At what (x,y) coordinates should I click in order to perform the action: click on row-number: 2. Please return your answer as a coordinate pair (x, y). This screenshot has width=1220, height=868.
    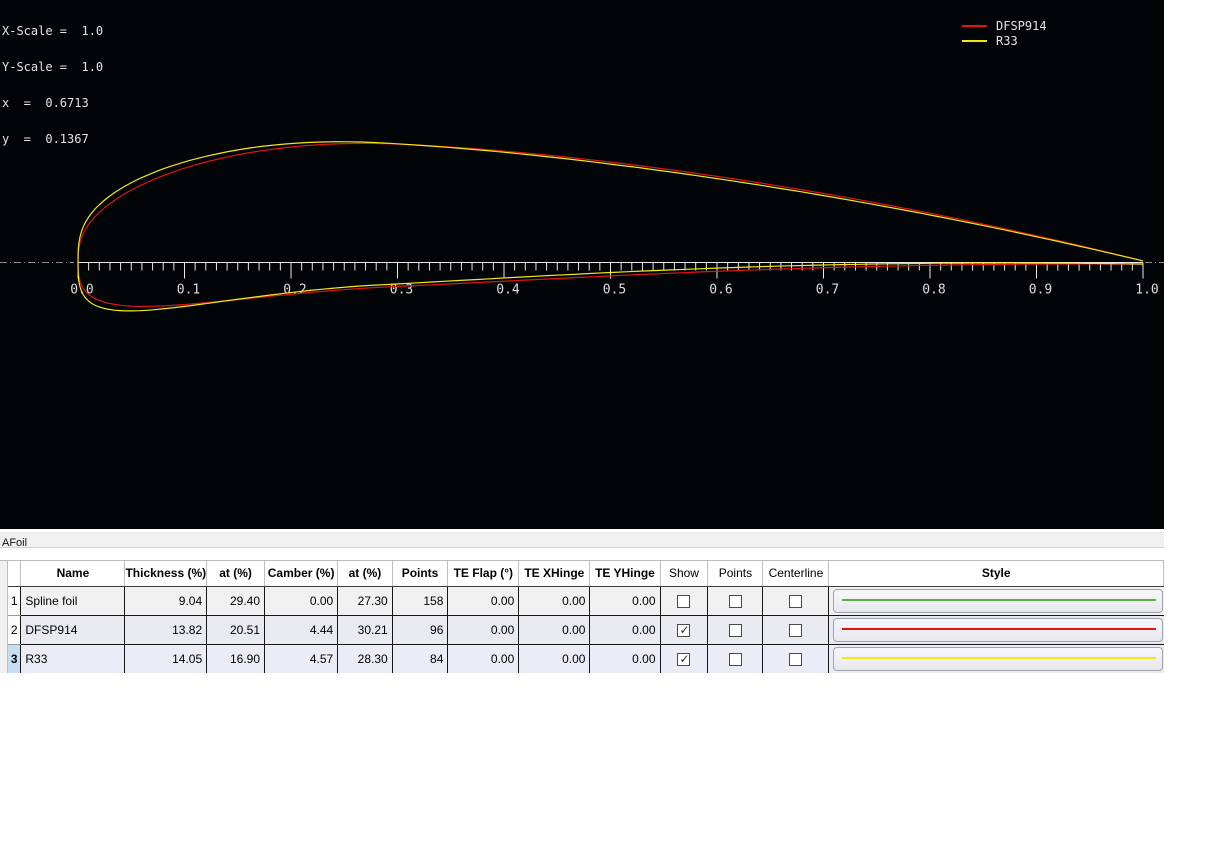
    Looking at the image, I should click on (15, 630).